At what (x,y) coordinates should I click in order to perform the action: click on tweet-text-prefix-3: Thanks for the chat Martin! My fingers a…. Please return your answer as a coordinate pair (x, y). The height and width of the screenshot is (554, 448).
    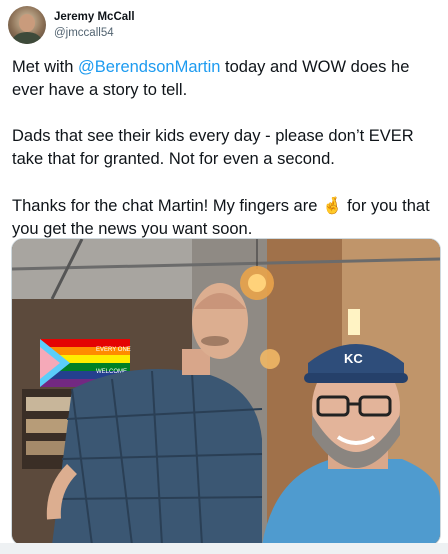
    Looking at the image, I should click on (167, 206).